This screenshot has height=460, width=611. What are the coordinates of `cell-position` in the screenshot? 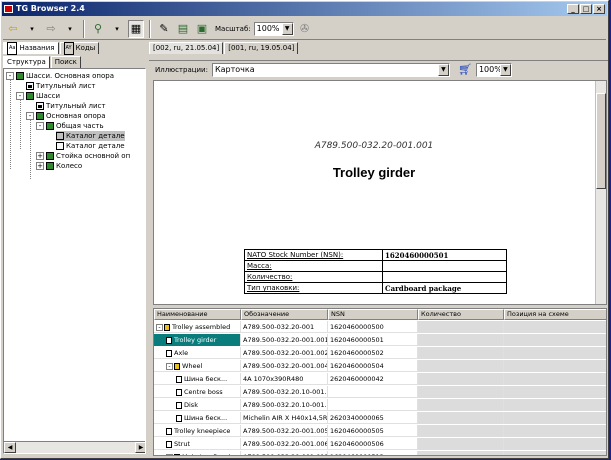 It's located at (555, 431).